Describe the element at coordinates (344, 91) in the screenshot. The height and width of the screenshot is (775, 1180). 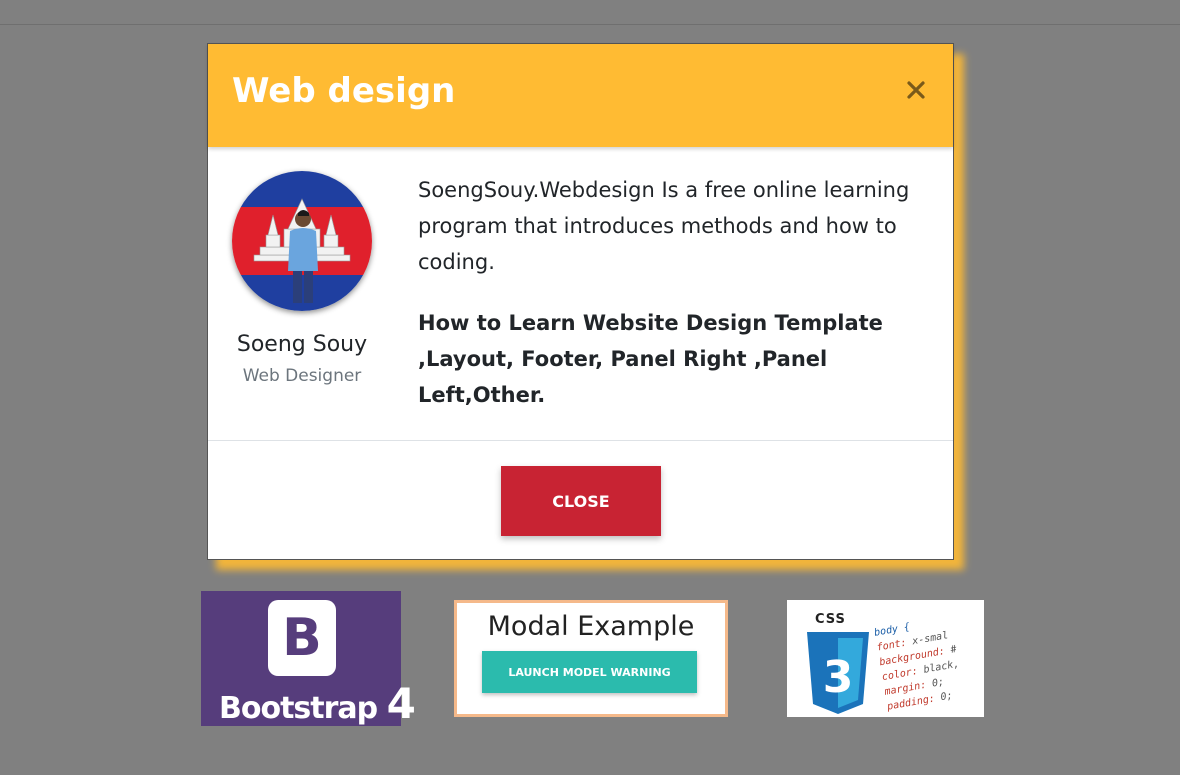
I see `modal-title: Web design` at that location.